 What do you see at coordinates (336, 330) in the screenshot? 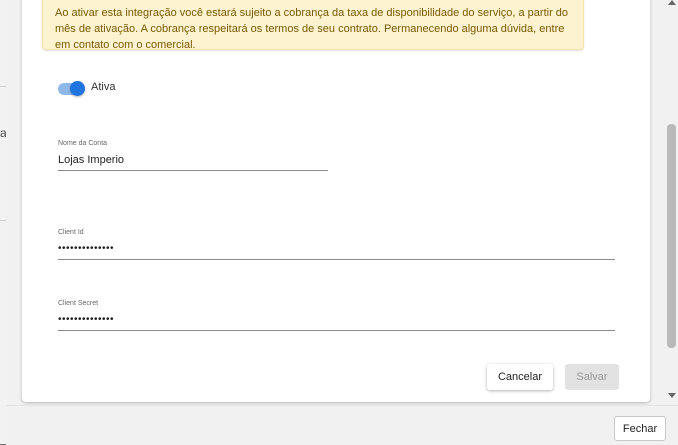
I see `client-secret-underline` at bounding box center [336, 330].